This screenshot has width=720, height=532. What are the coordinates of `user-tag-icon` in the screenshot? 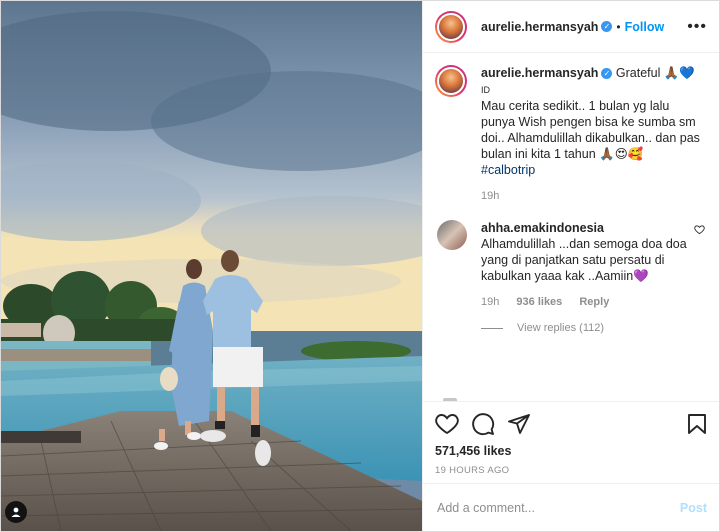 It's located at (16, 512).